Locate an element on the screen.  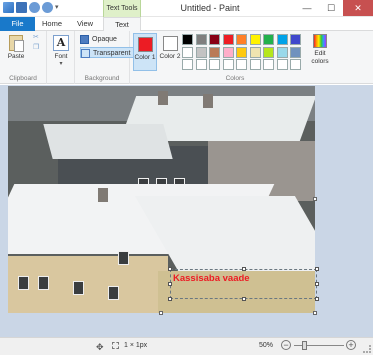
close-button: ✕ is located at coordinates (358, 8).